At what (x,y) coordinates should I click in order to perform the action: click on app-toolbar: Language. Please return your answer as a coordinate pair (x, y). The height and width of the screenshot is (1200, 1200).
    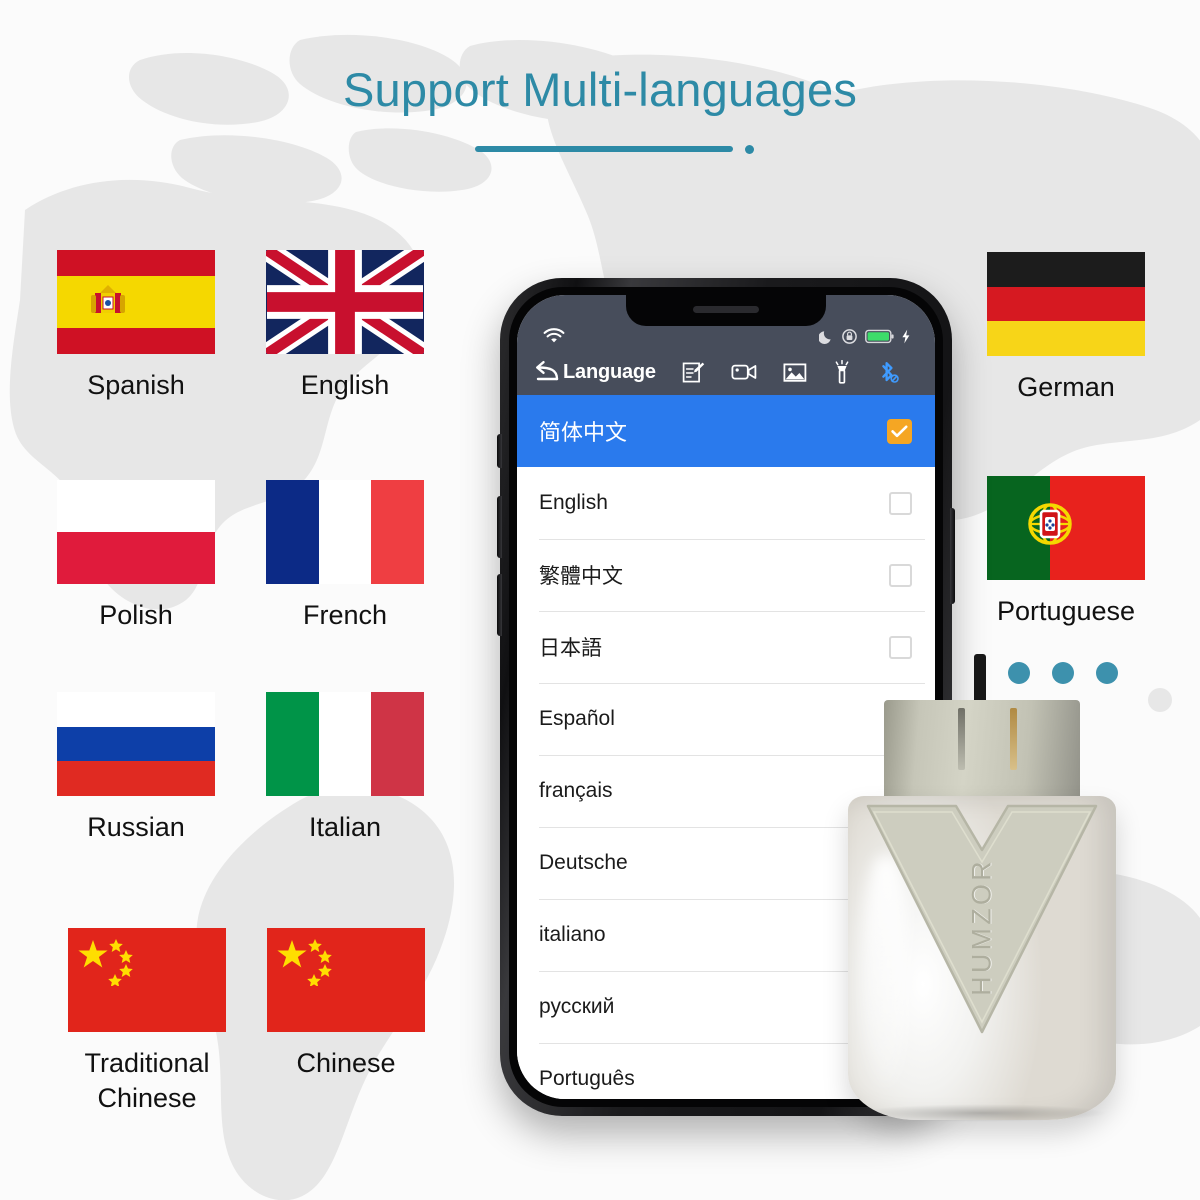
    Looking at the image, I should click on (726, 372).